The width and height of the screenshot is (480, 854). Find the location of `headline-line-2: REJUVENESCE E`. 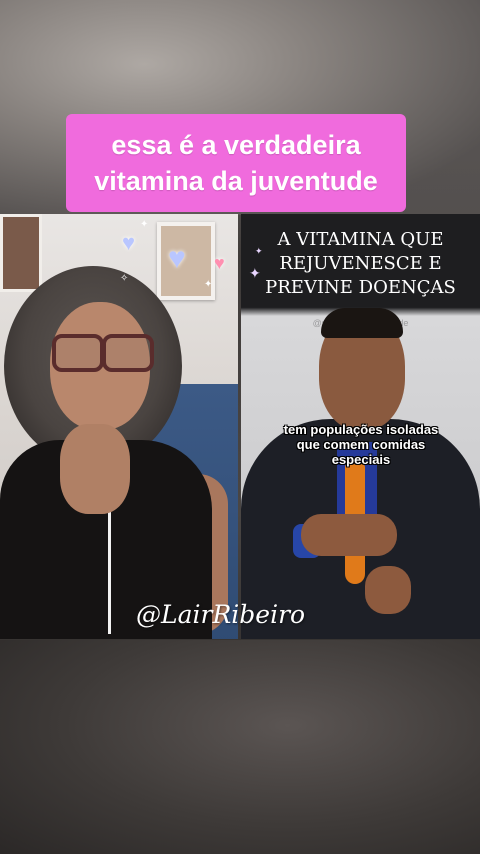

headline-line-2: REJUVENESCE E is located at coordinates (360, 263).